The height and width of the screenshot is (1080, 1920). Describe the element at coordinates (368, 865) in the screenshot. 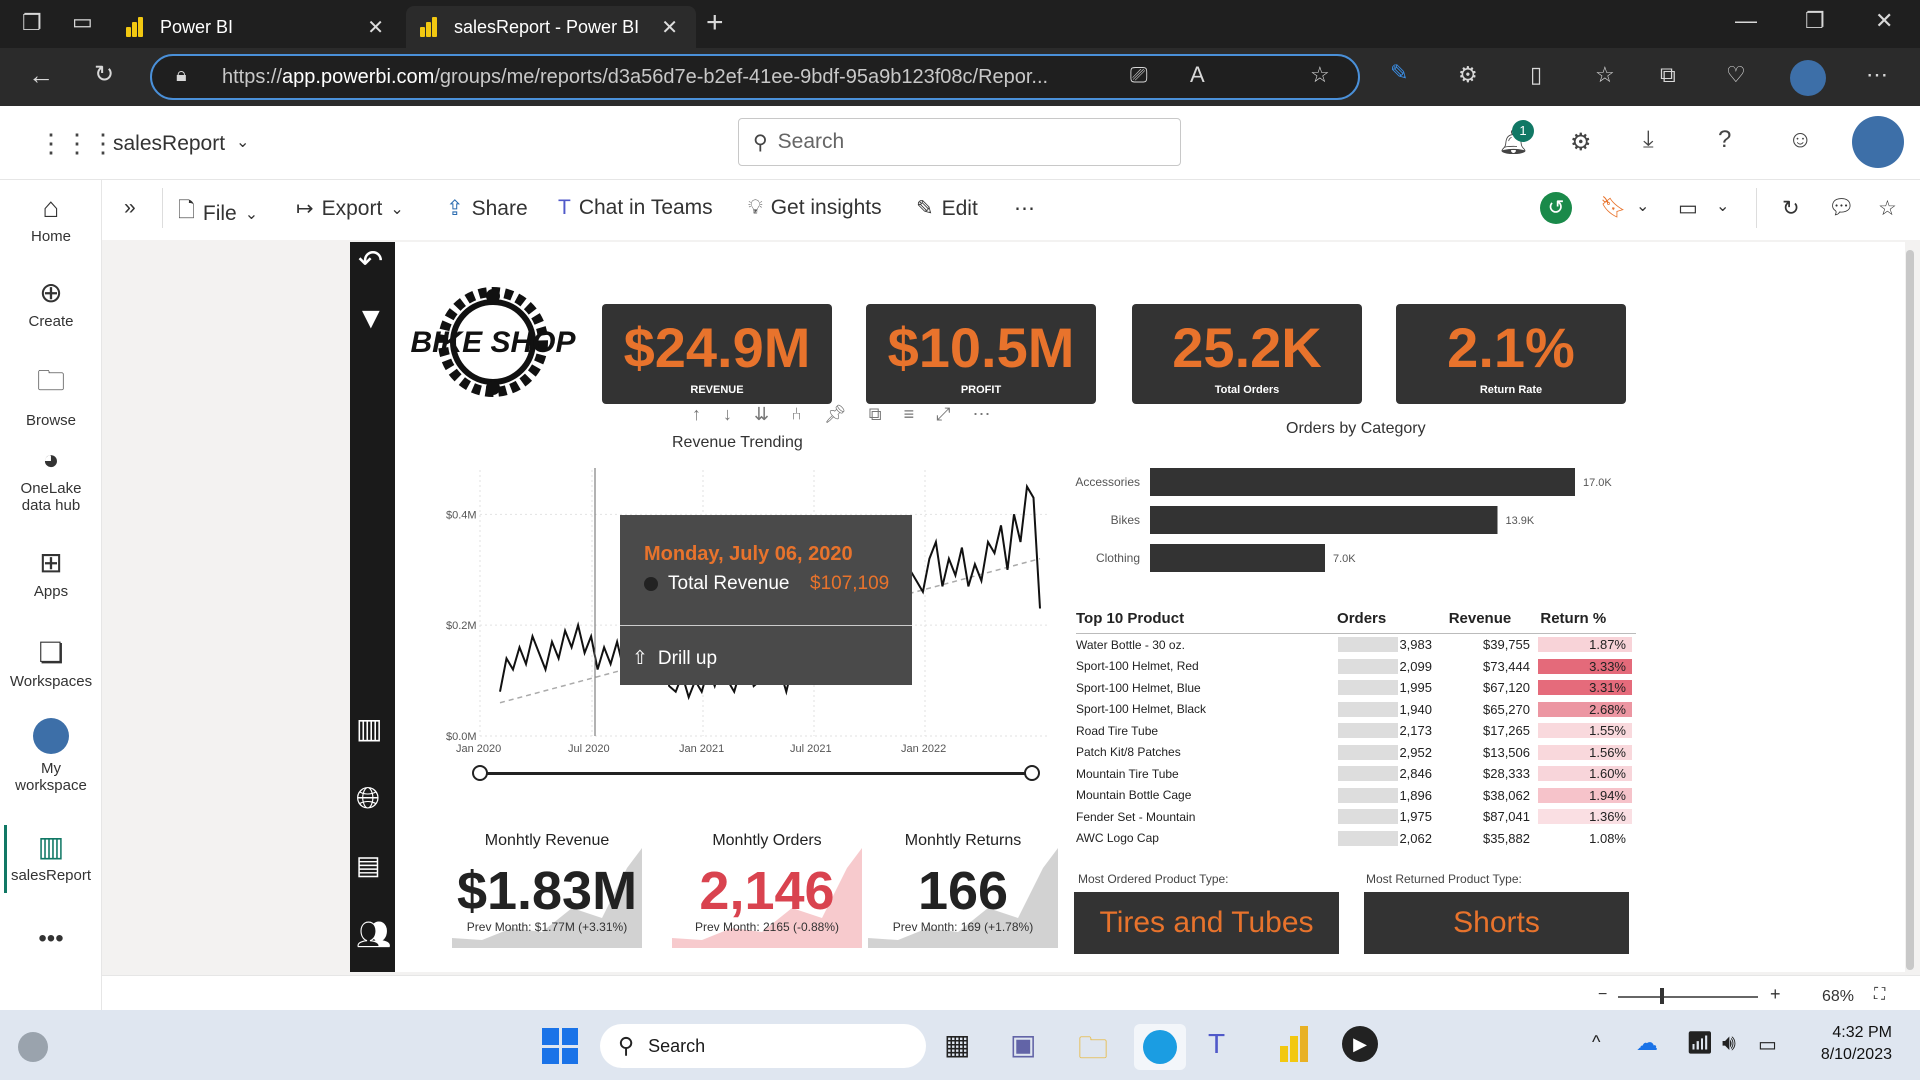

I see `box-icon: ▤` at that location.